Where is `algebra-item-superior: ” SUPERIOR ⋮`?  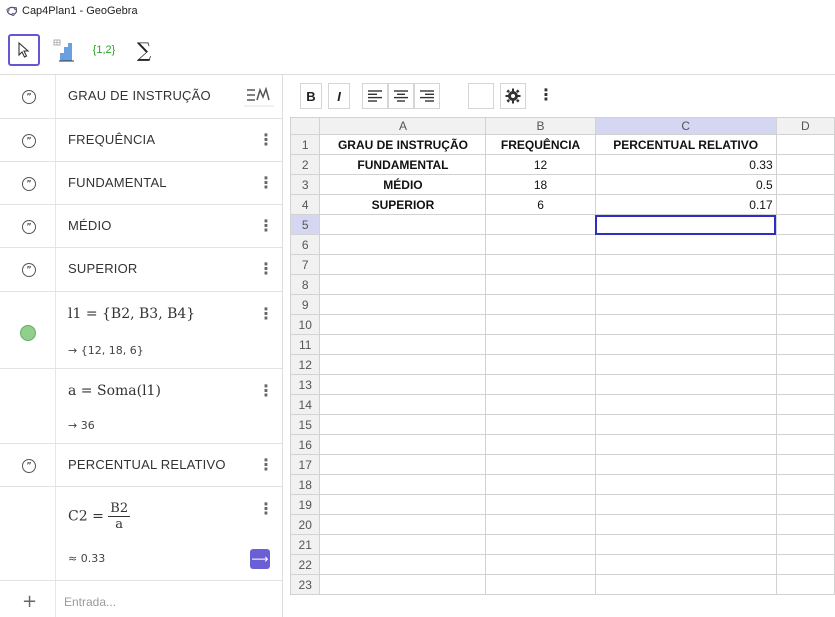 algebra-item-superior: ” SUPERIOR ⋮ is located at coordinates (141, 270).